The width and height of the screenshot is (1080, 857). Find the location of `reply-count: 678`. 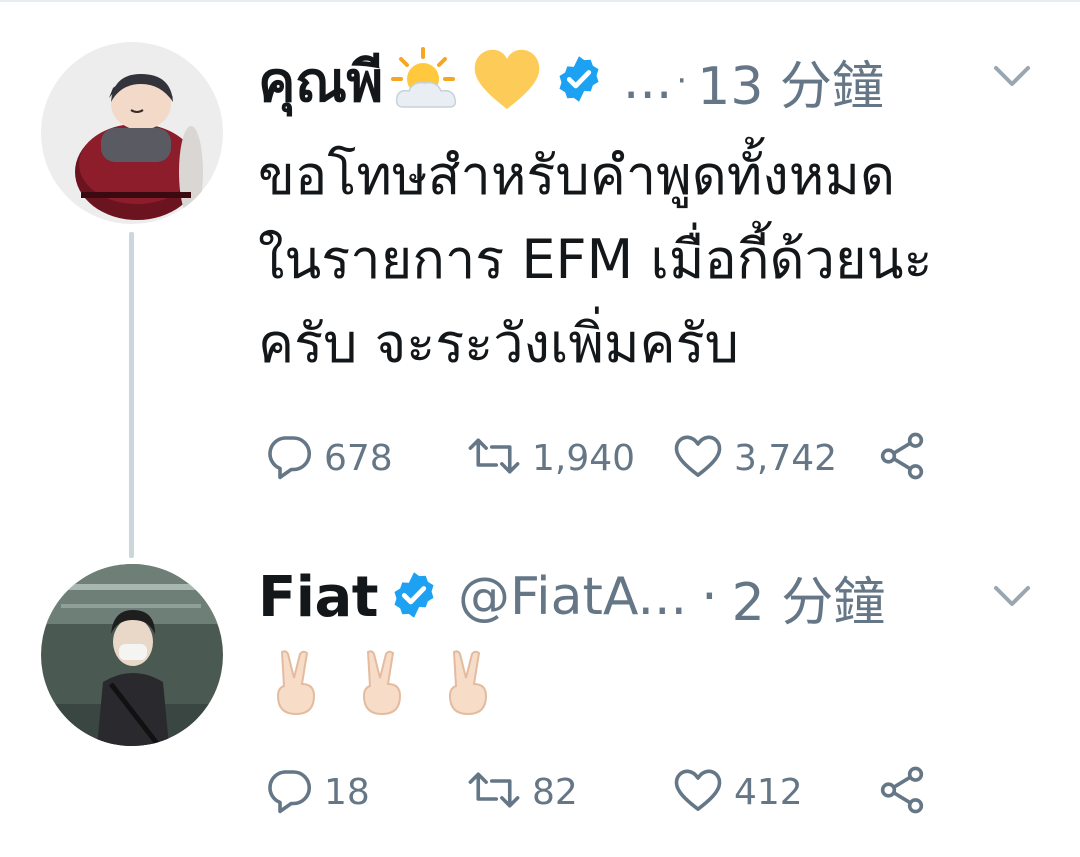

reply-count: 678 is located at coordinates (358, 458).